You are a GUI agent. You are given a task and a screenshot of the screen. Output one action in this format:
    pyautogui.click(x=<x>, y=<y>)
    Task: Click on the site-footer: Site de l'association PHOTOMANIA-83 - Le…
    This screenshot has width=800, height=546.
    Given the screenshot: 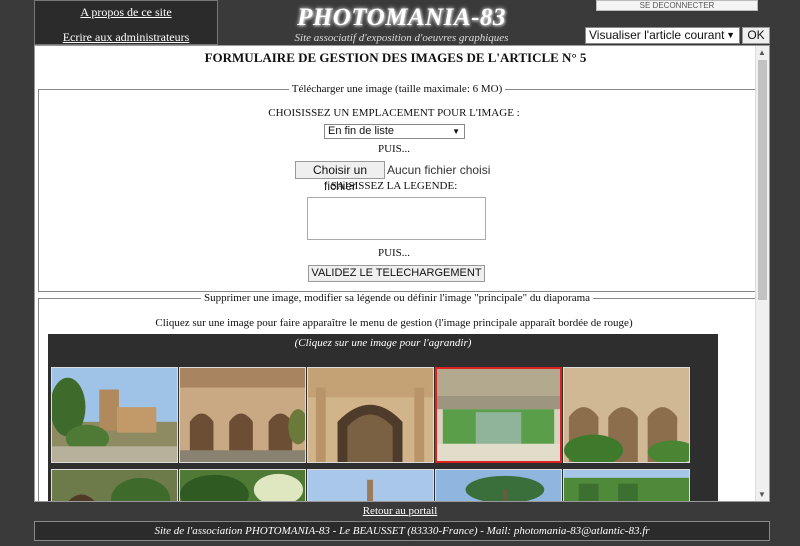 What is the action you would take?
    pyautogui.click(x=402, y=531)
    